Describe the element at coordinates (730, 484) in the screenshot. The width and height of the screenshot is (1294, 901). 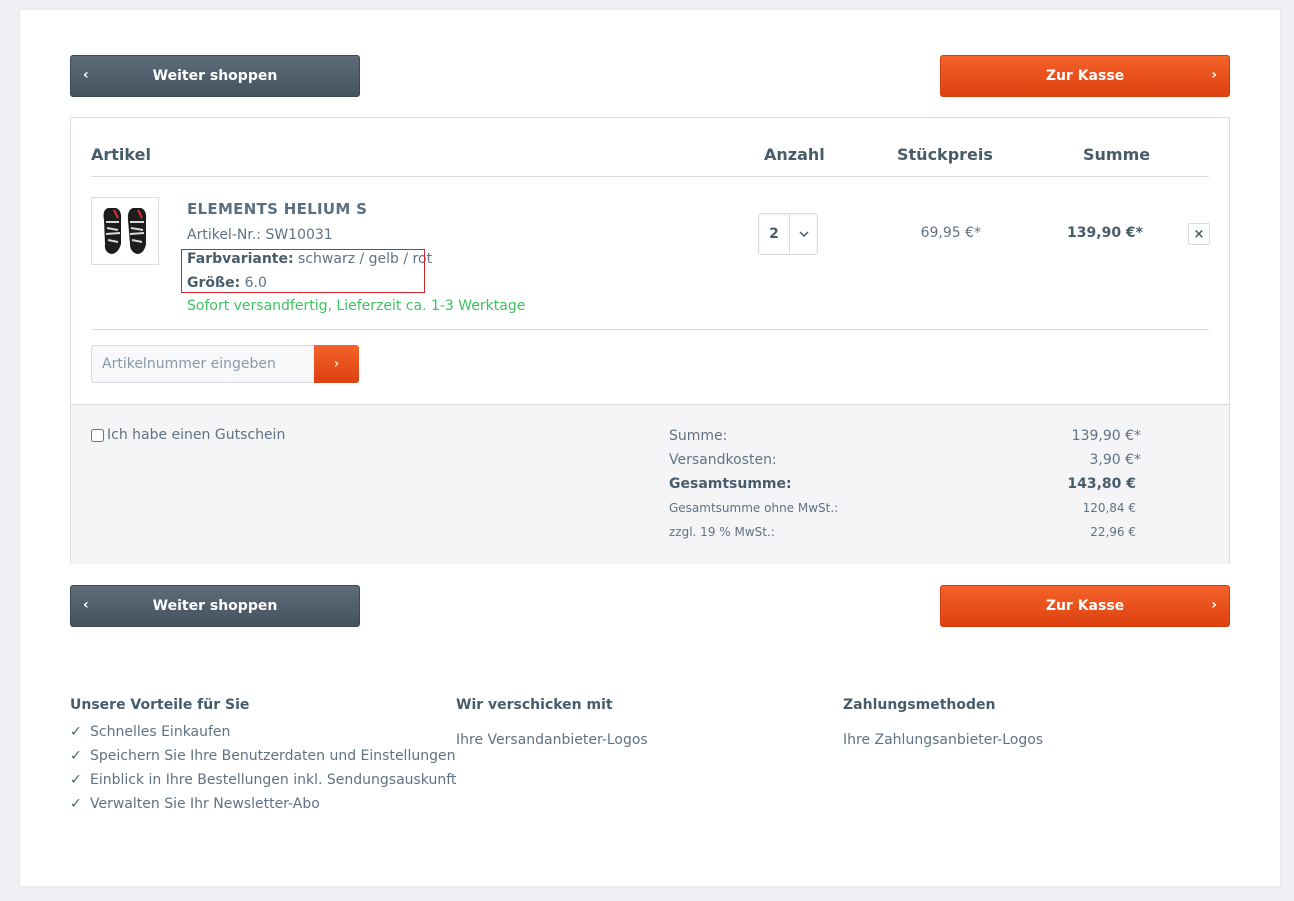
I see `summary-label: Gesamtsumme:` at that location.